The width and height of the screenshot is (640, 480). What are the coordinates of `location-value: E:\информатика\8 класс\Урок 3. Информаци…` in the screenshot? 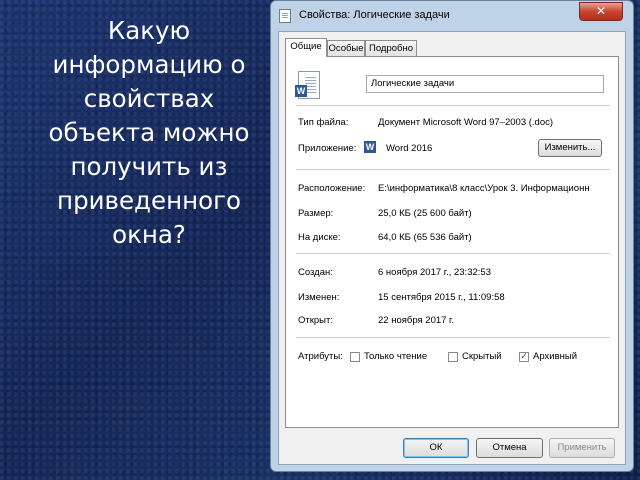 It's located at (484, 188).